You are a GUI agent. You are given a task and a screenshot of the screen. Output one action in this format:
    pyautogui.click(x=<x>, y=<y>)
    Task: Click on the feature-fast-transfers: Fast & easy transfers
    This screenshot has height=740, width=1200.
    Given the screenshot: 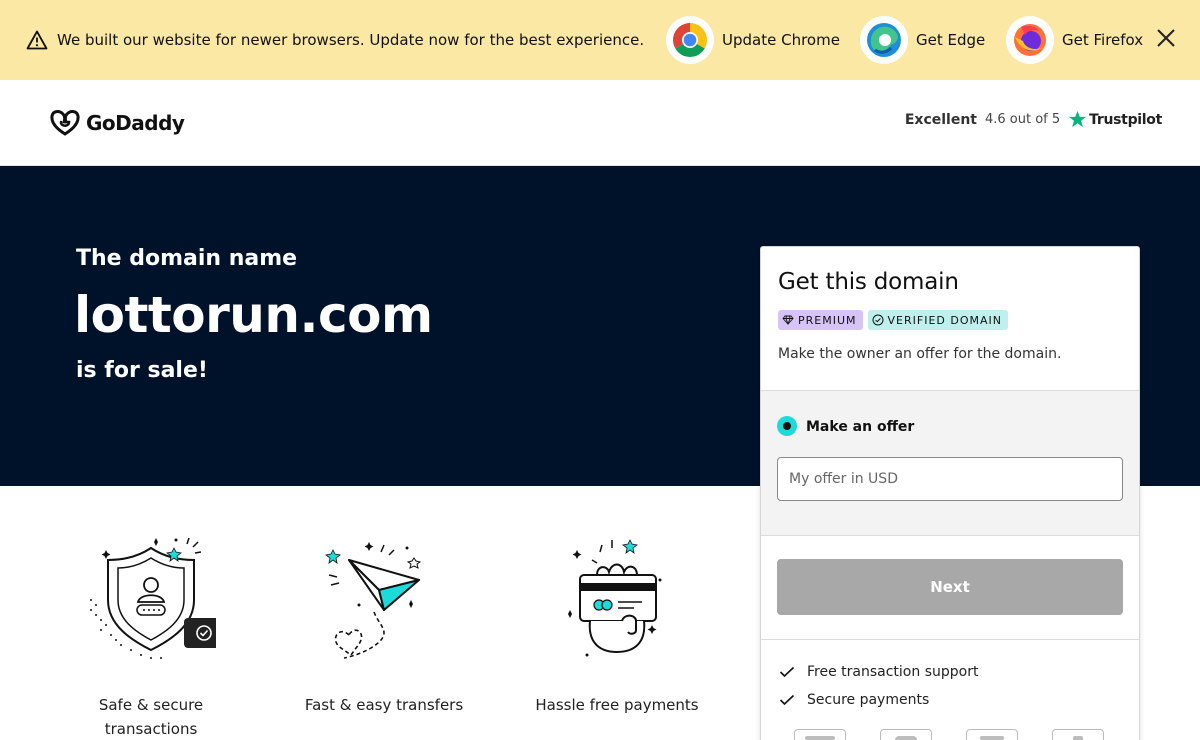 What is the action you would take?
    pyautogui.click(x=384, y=623)
    